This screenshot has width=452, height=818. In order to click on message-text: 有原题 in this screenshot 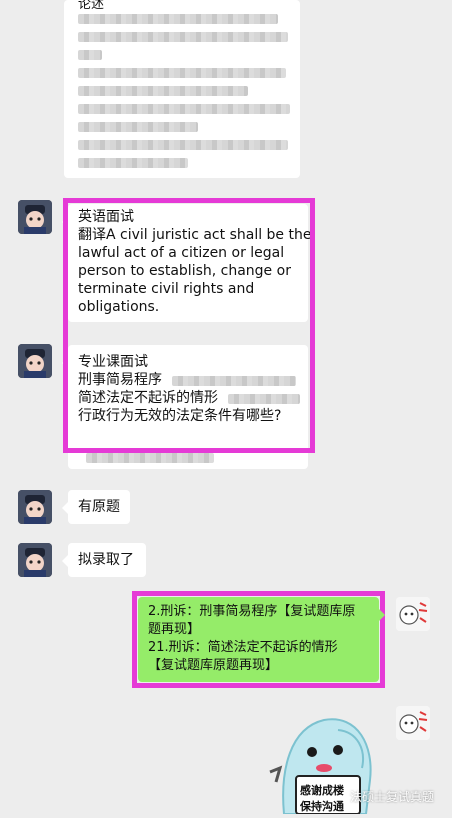, I will do `click(99, 507)`.